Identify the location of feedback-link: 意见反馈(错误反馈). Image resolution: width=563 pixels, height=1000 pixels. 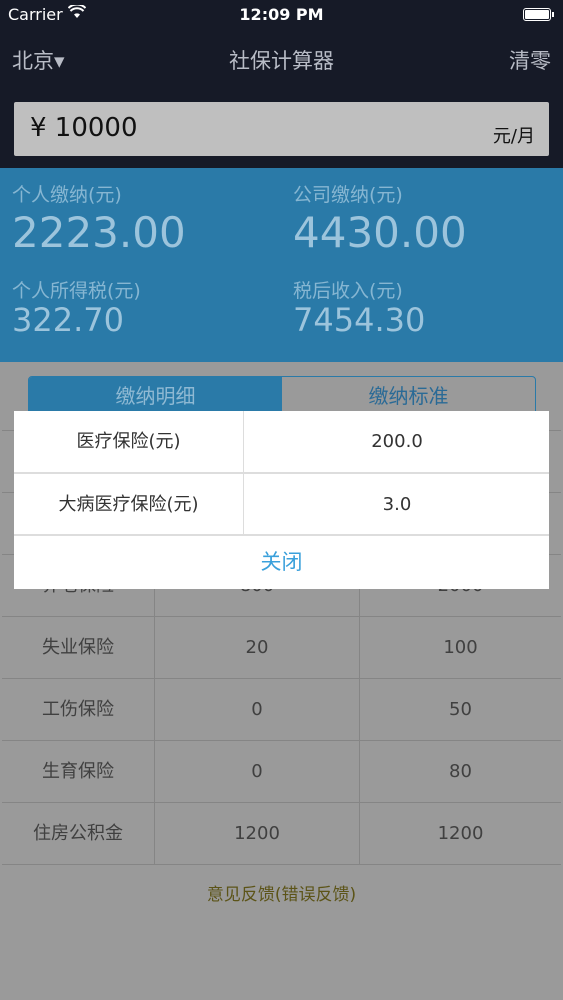
(281, 892).